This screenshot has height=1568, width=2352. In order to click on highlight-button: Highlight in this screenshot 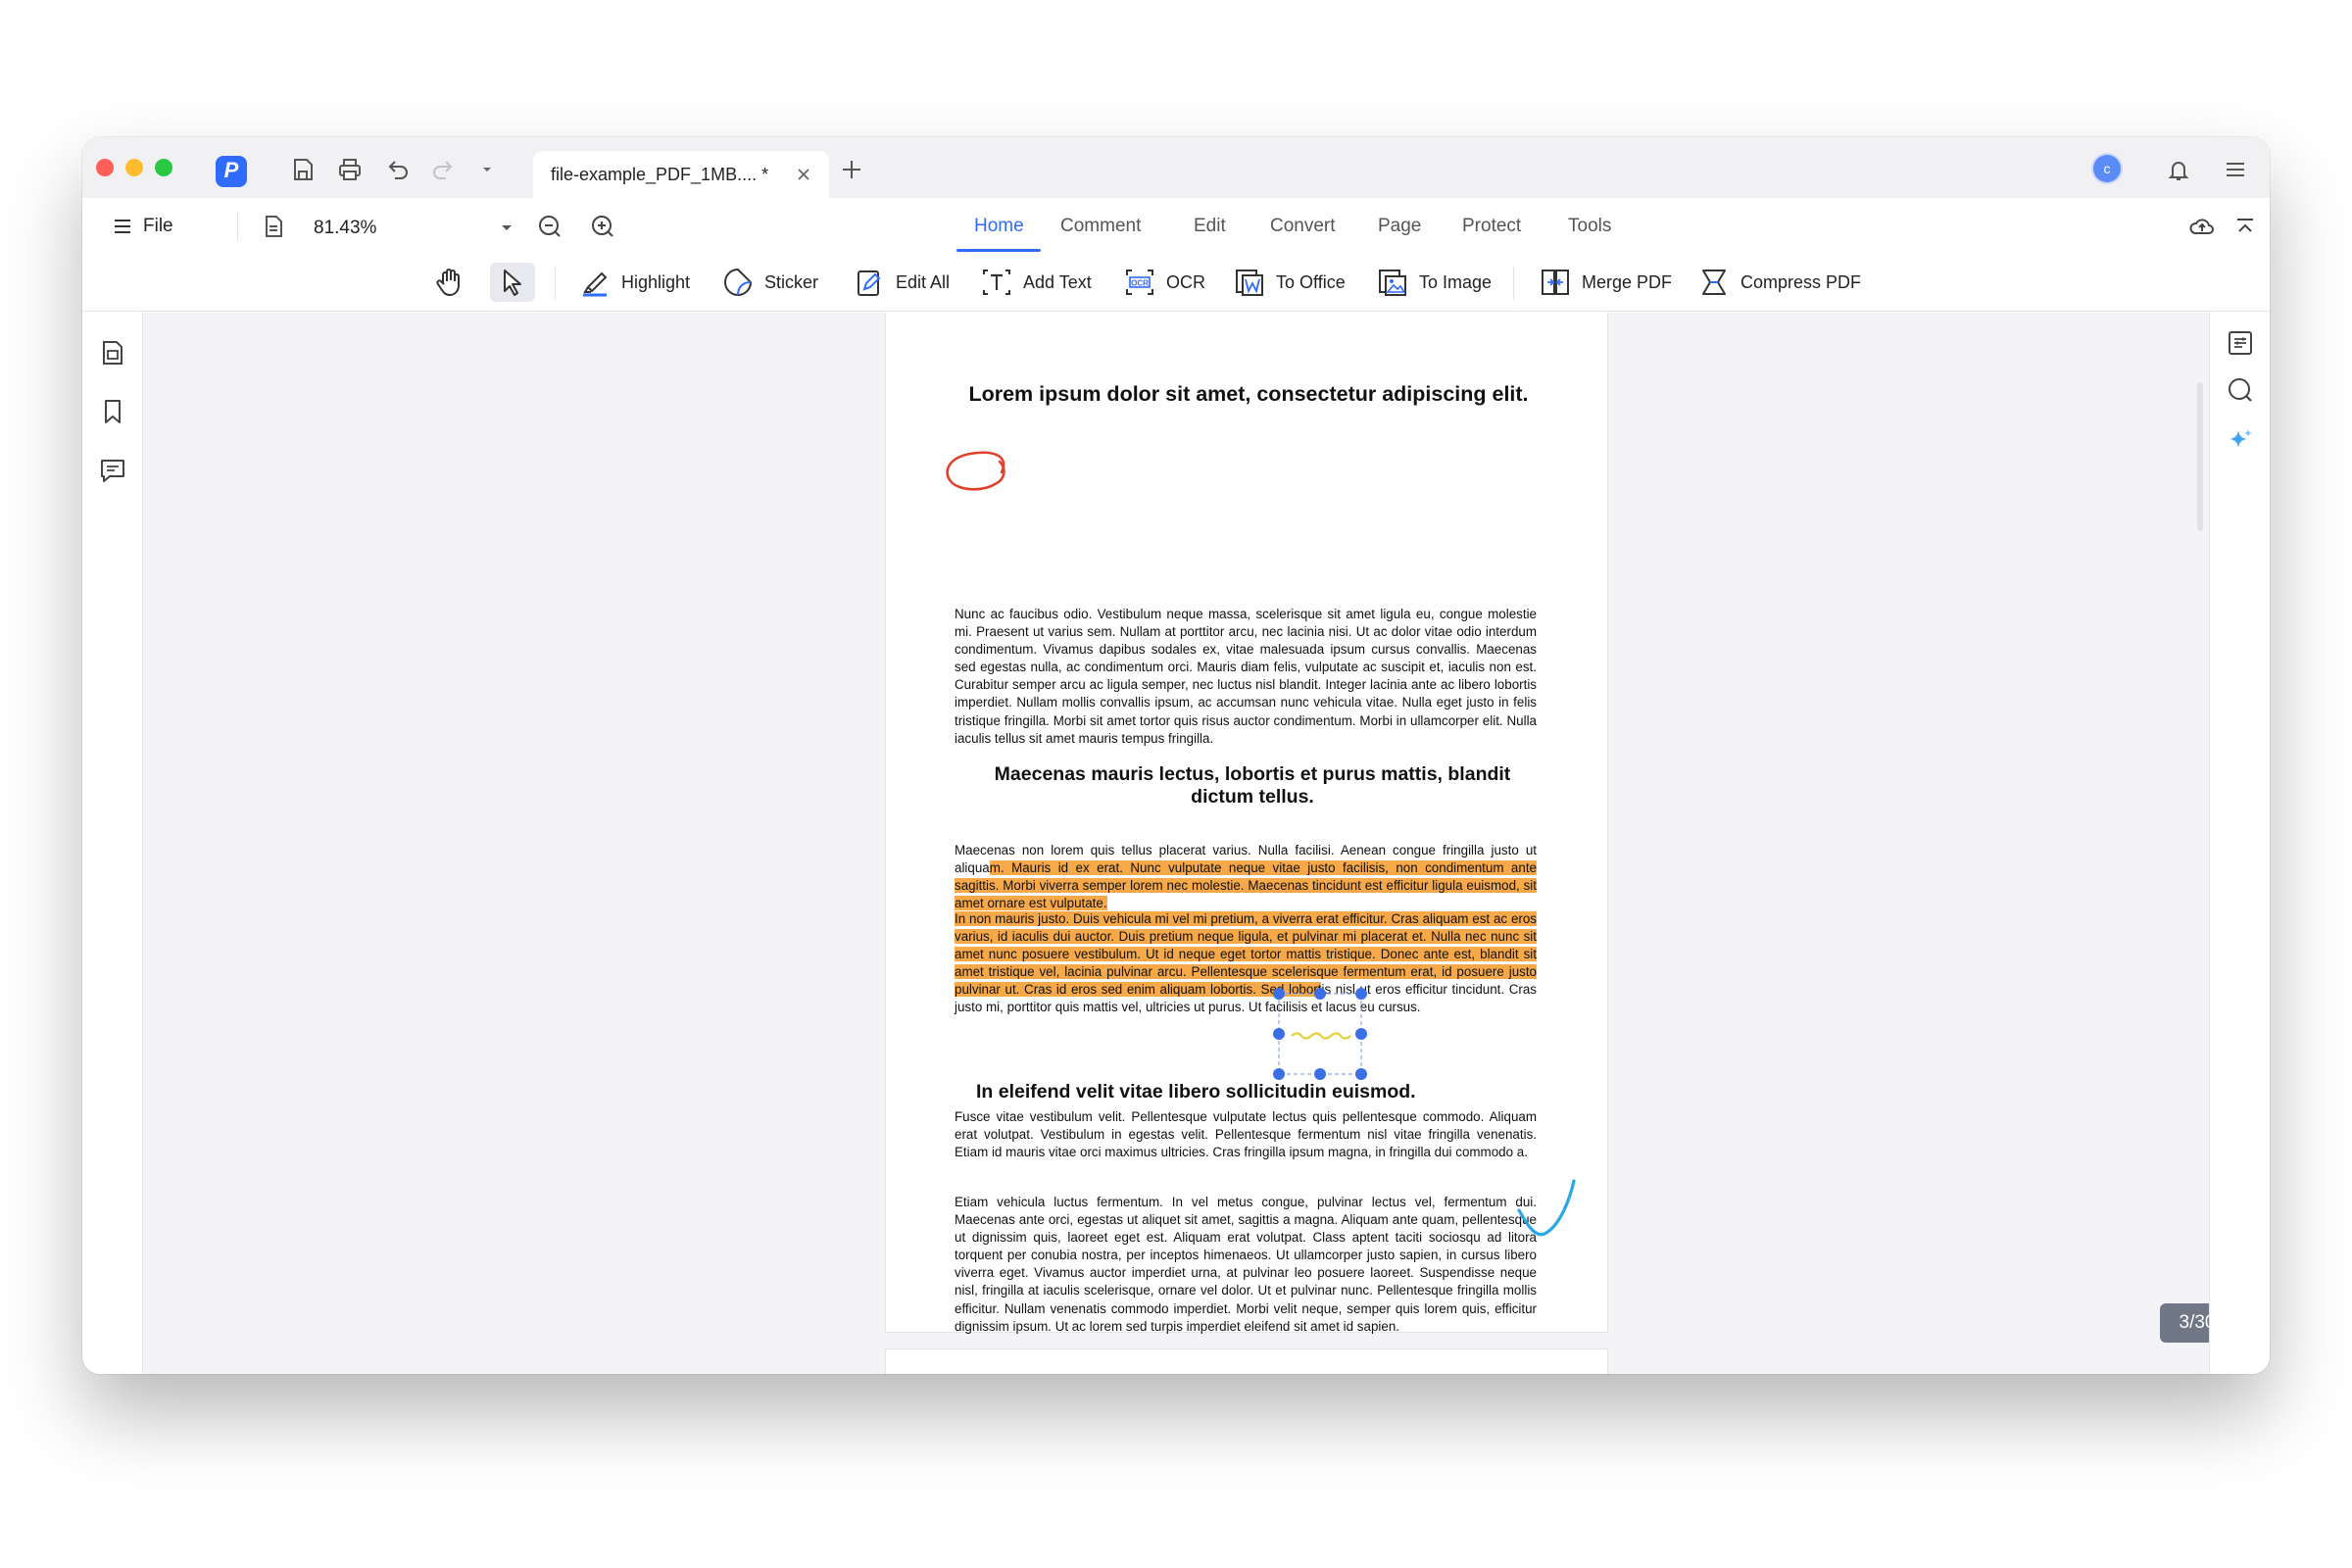, I will do `click(634, 282)`.